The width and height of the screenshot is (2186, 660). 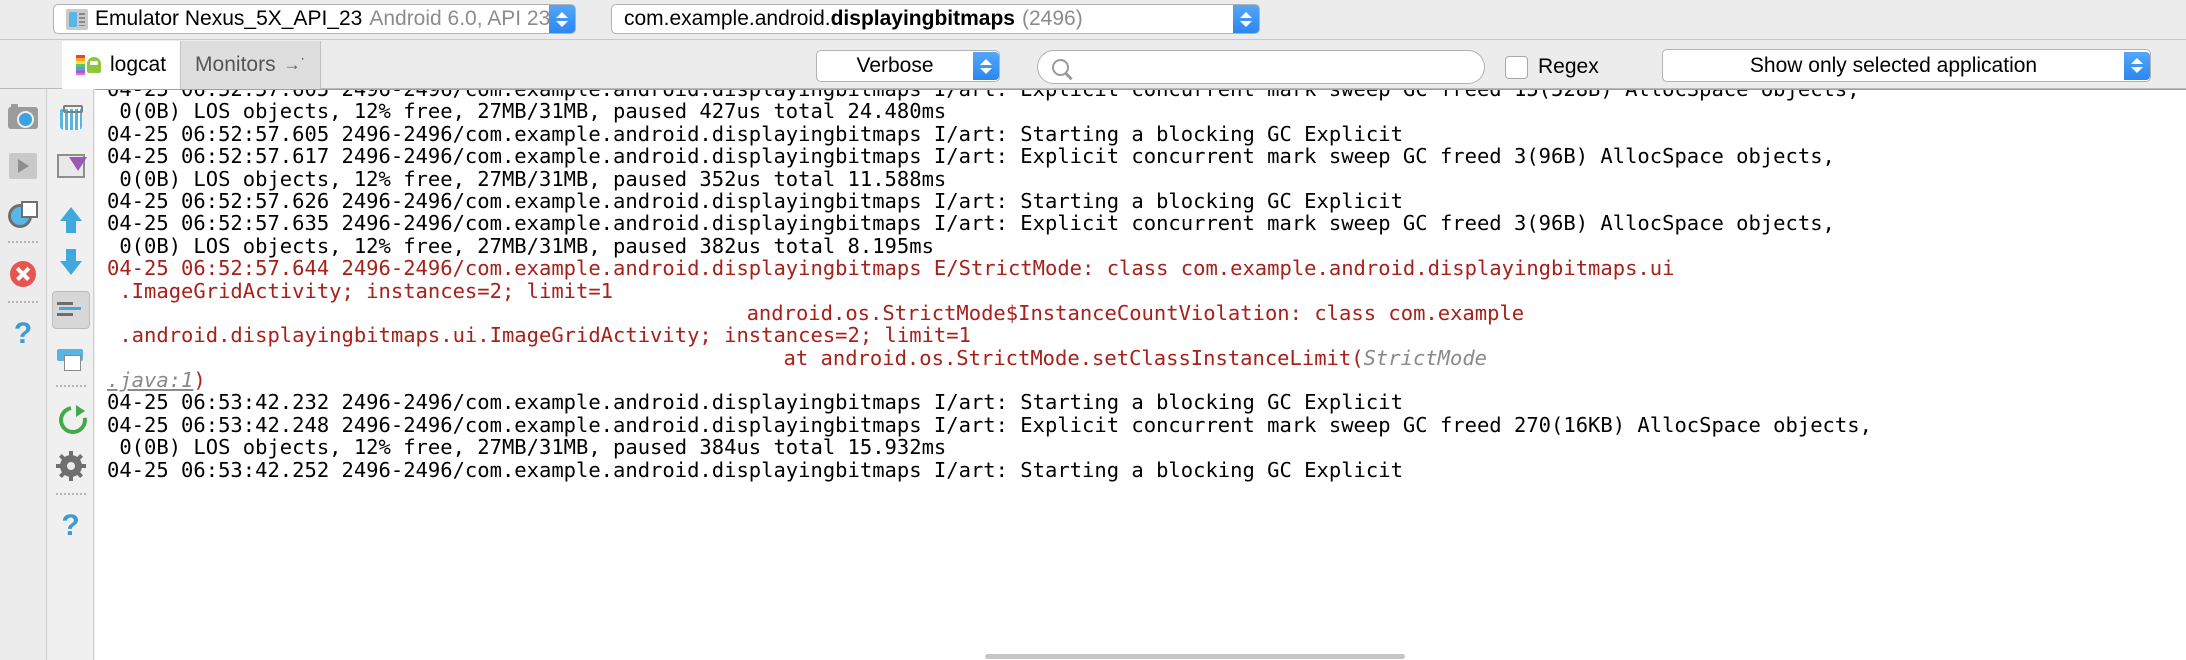 What do you see at coordinates (138, 64) in the screenshot?
I see `tab-logcat-label: logcat` at bounding box center [138, 64].